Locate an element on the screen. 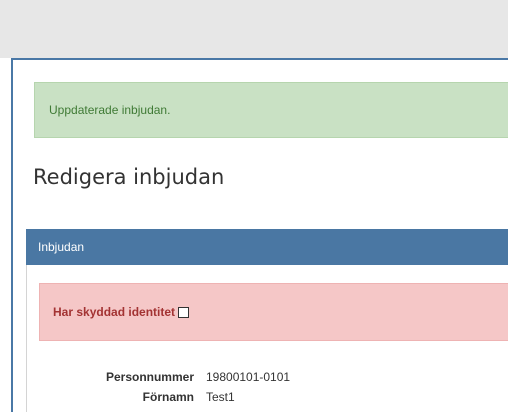 Image resolution: width=508 pixels, height=412 pixels. personnummer-value: 19800101-0101 is located at coordinates (248, 377).